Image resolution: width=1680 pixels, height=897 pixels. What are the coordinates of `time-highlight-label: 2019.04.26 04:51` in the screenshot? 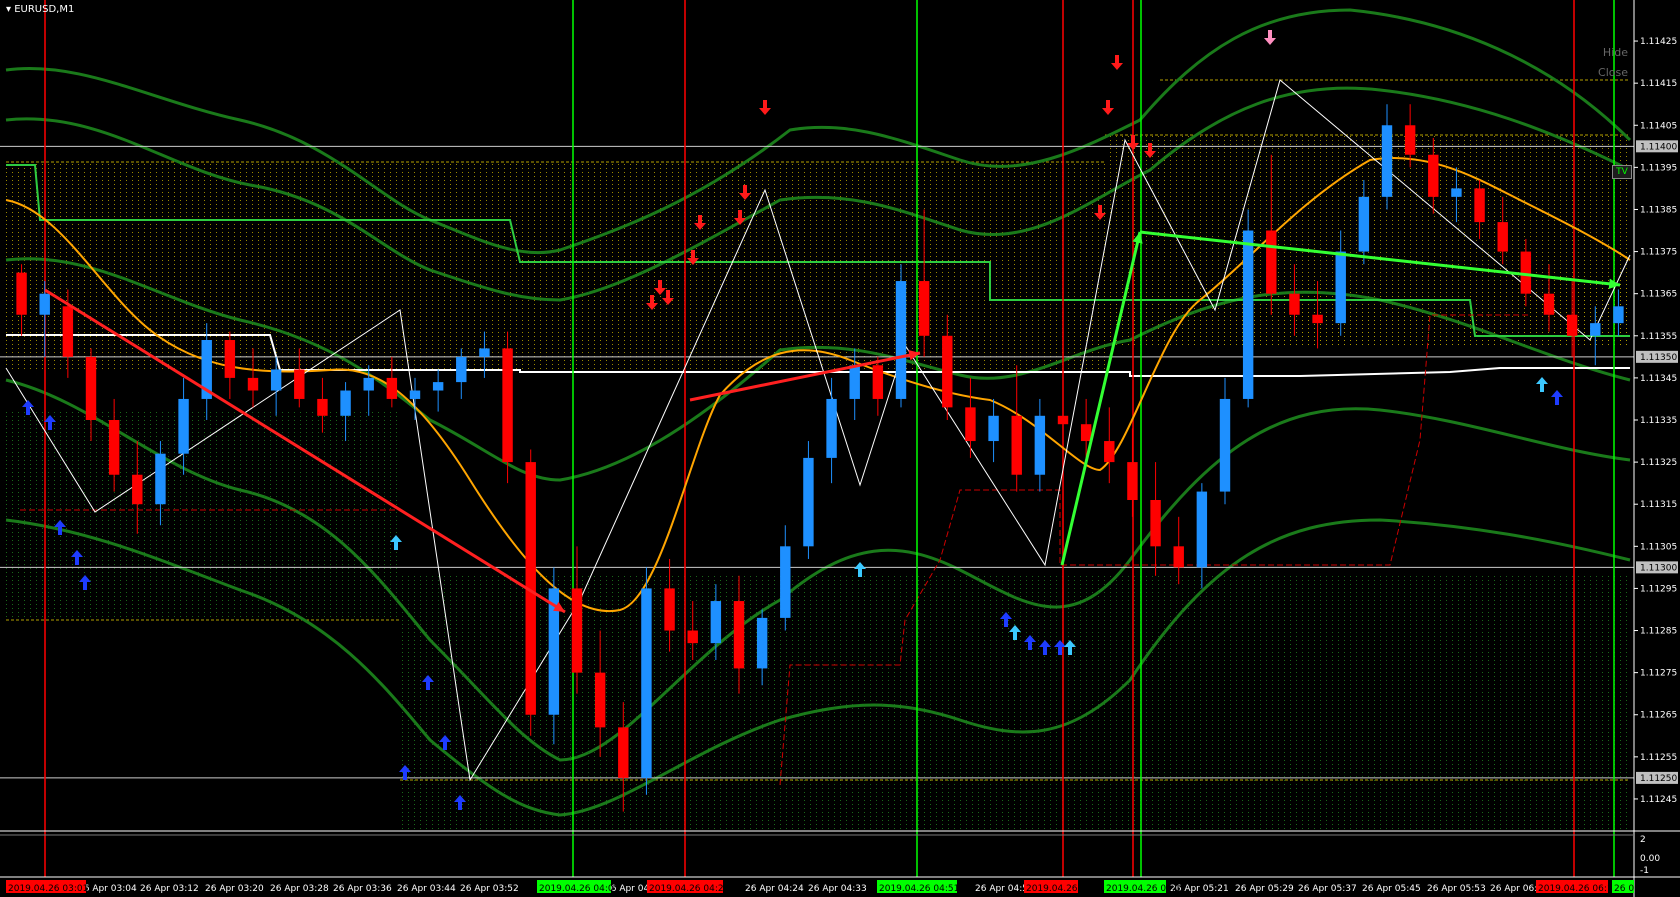 It's located at (919, 889).